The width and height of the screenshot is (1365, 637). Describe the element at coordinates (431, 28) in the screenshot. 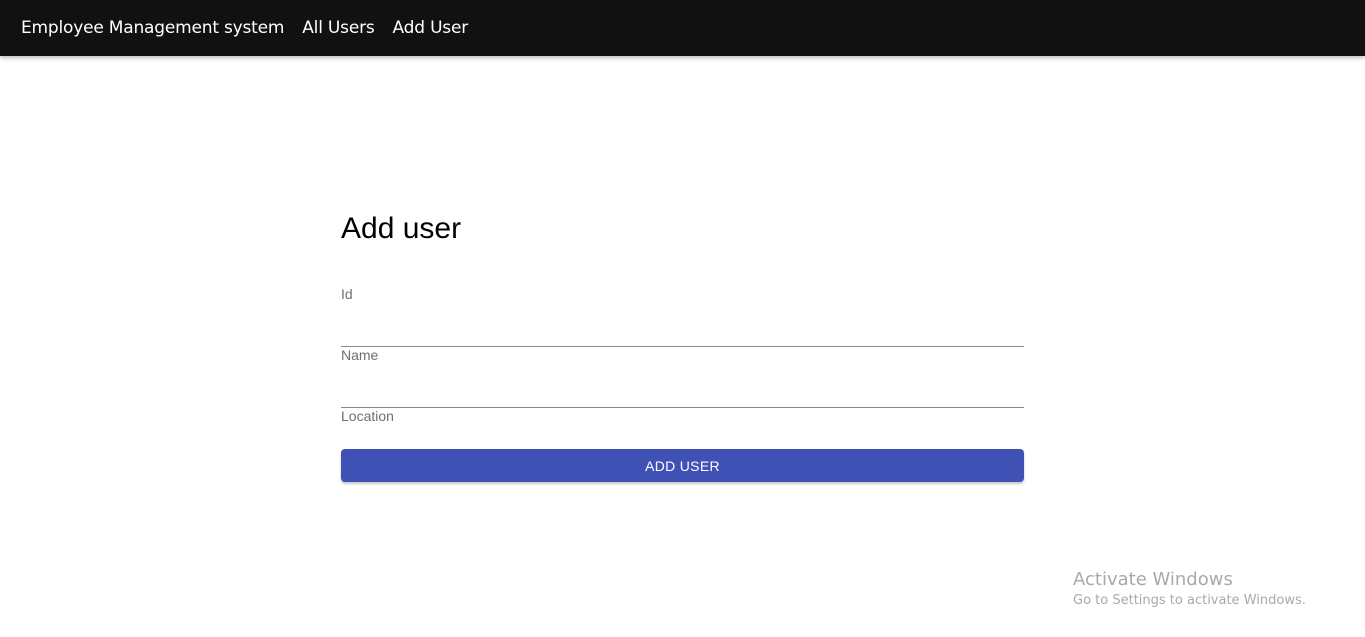

I see `nav-link-add-user: Add User` at that location.